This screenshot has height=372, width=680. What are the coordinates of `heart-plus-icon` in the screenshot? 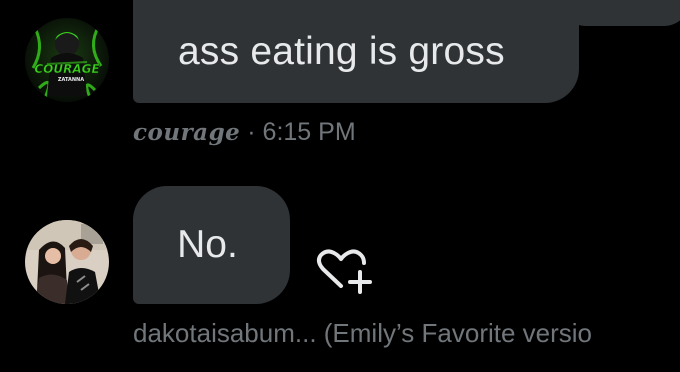 It's located at (345, 272).